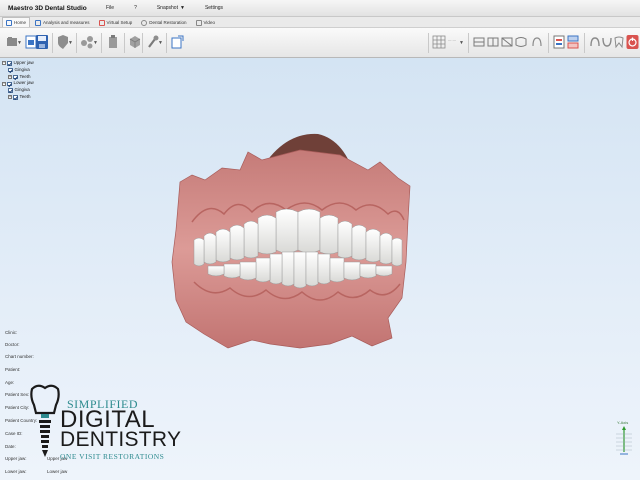 The height and width of the screenshot is (480, 640). I want to click on tree-item-upper-jaw: − Upper jaw, so click(18, 63).